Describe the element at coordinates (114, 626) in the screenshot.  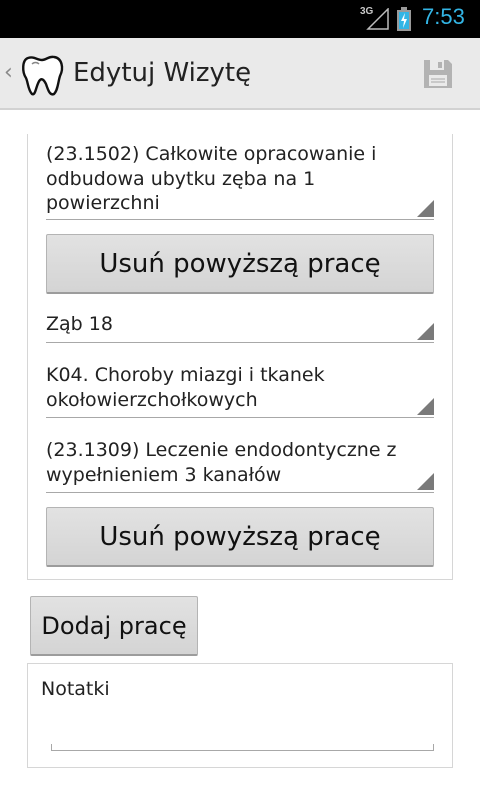
I see `add-work-button: Dodaj pracę` at that location.